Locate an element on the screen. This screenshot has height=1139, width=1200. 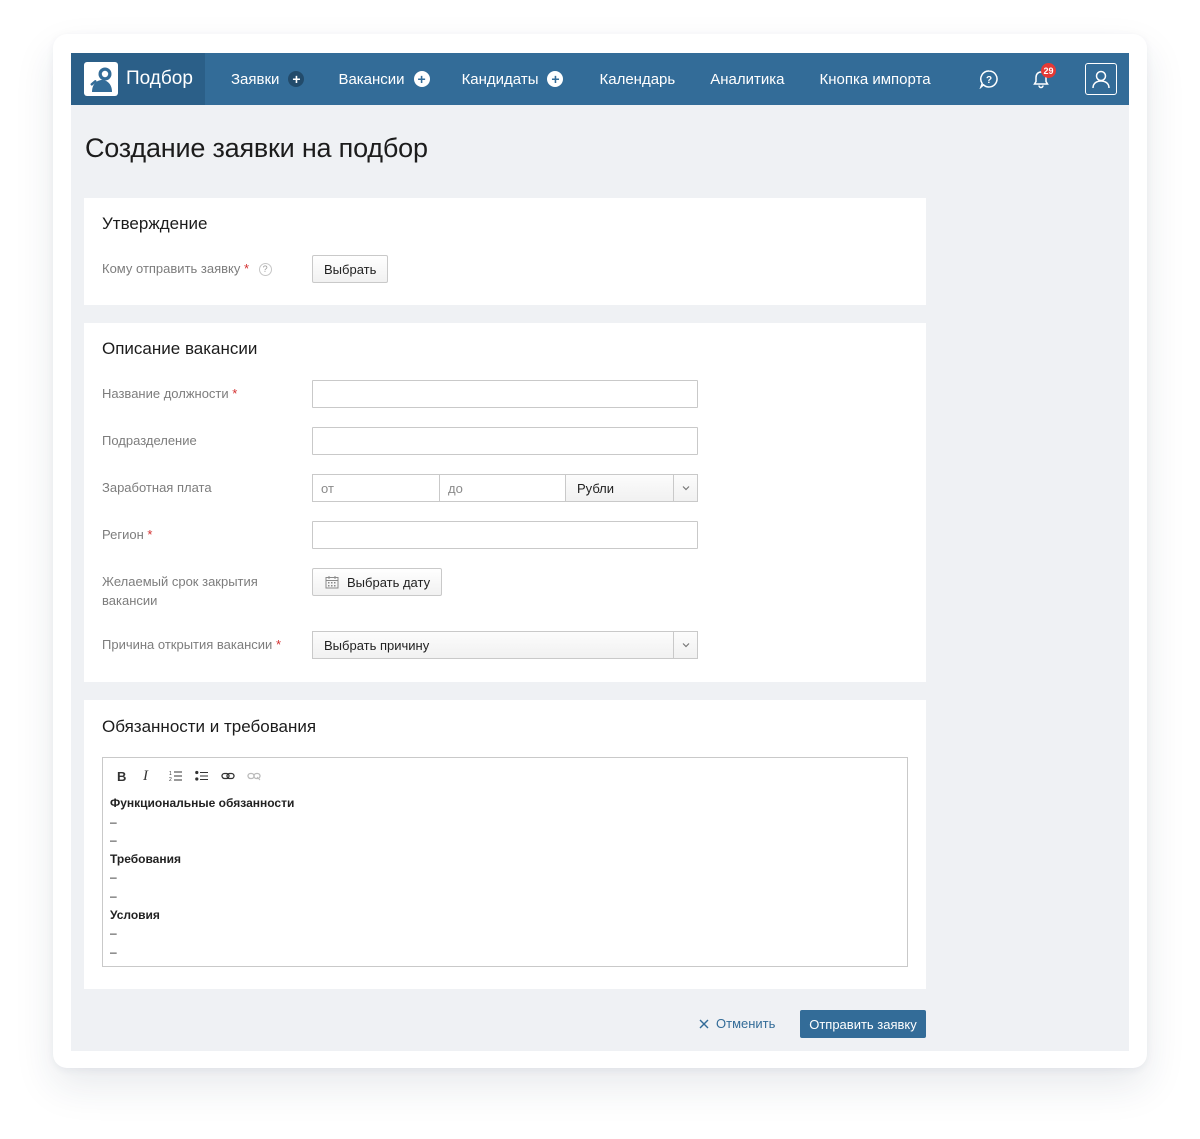
currency-select: Рубли is located at coordinates (631, 488).